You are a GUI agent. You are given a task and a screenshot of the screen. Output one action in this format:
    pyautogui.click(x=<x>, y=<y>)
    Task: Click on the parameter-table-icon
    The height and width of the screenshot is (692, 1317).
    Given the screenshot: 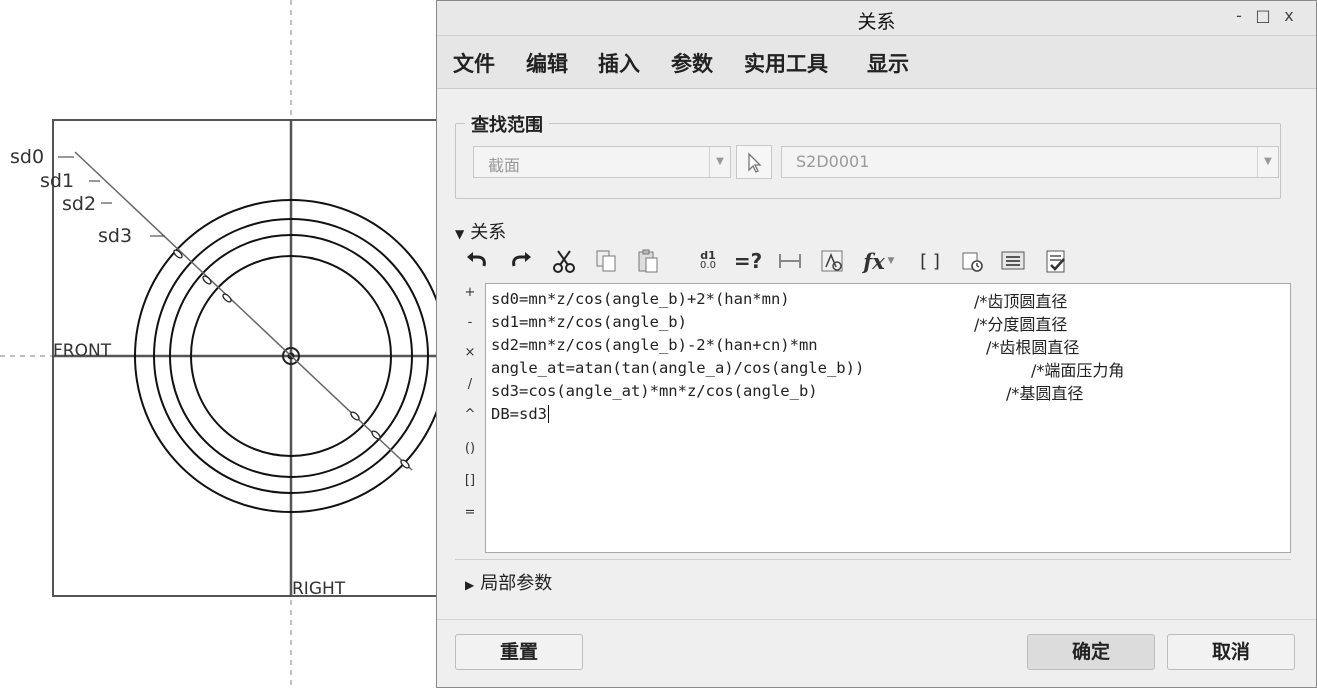 What is the action you would take?
    pyautogui.click(x=832, y=261)
    